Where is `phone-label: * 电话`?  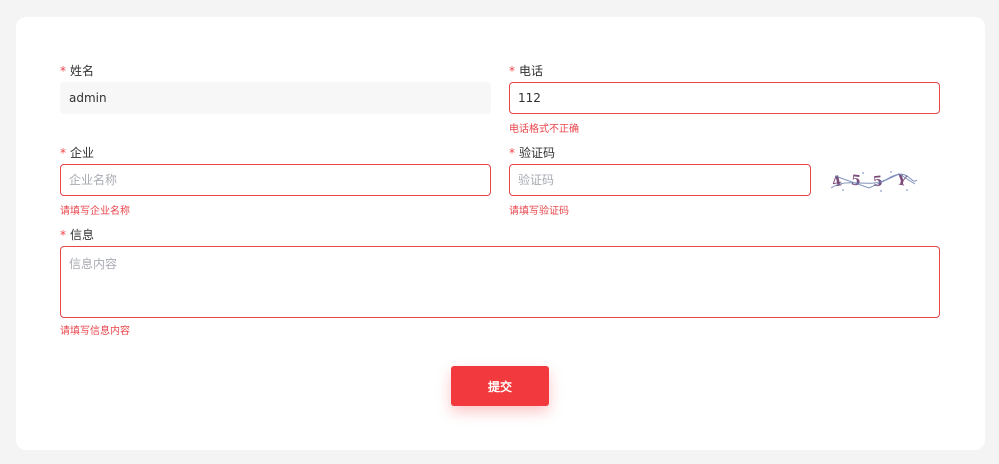
phone-label: * 电话 is located at coordinates (526, 71).